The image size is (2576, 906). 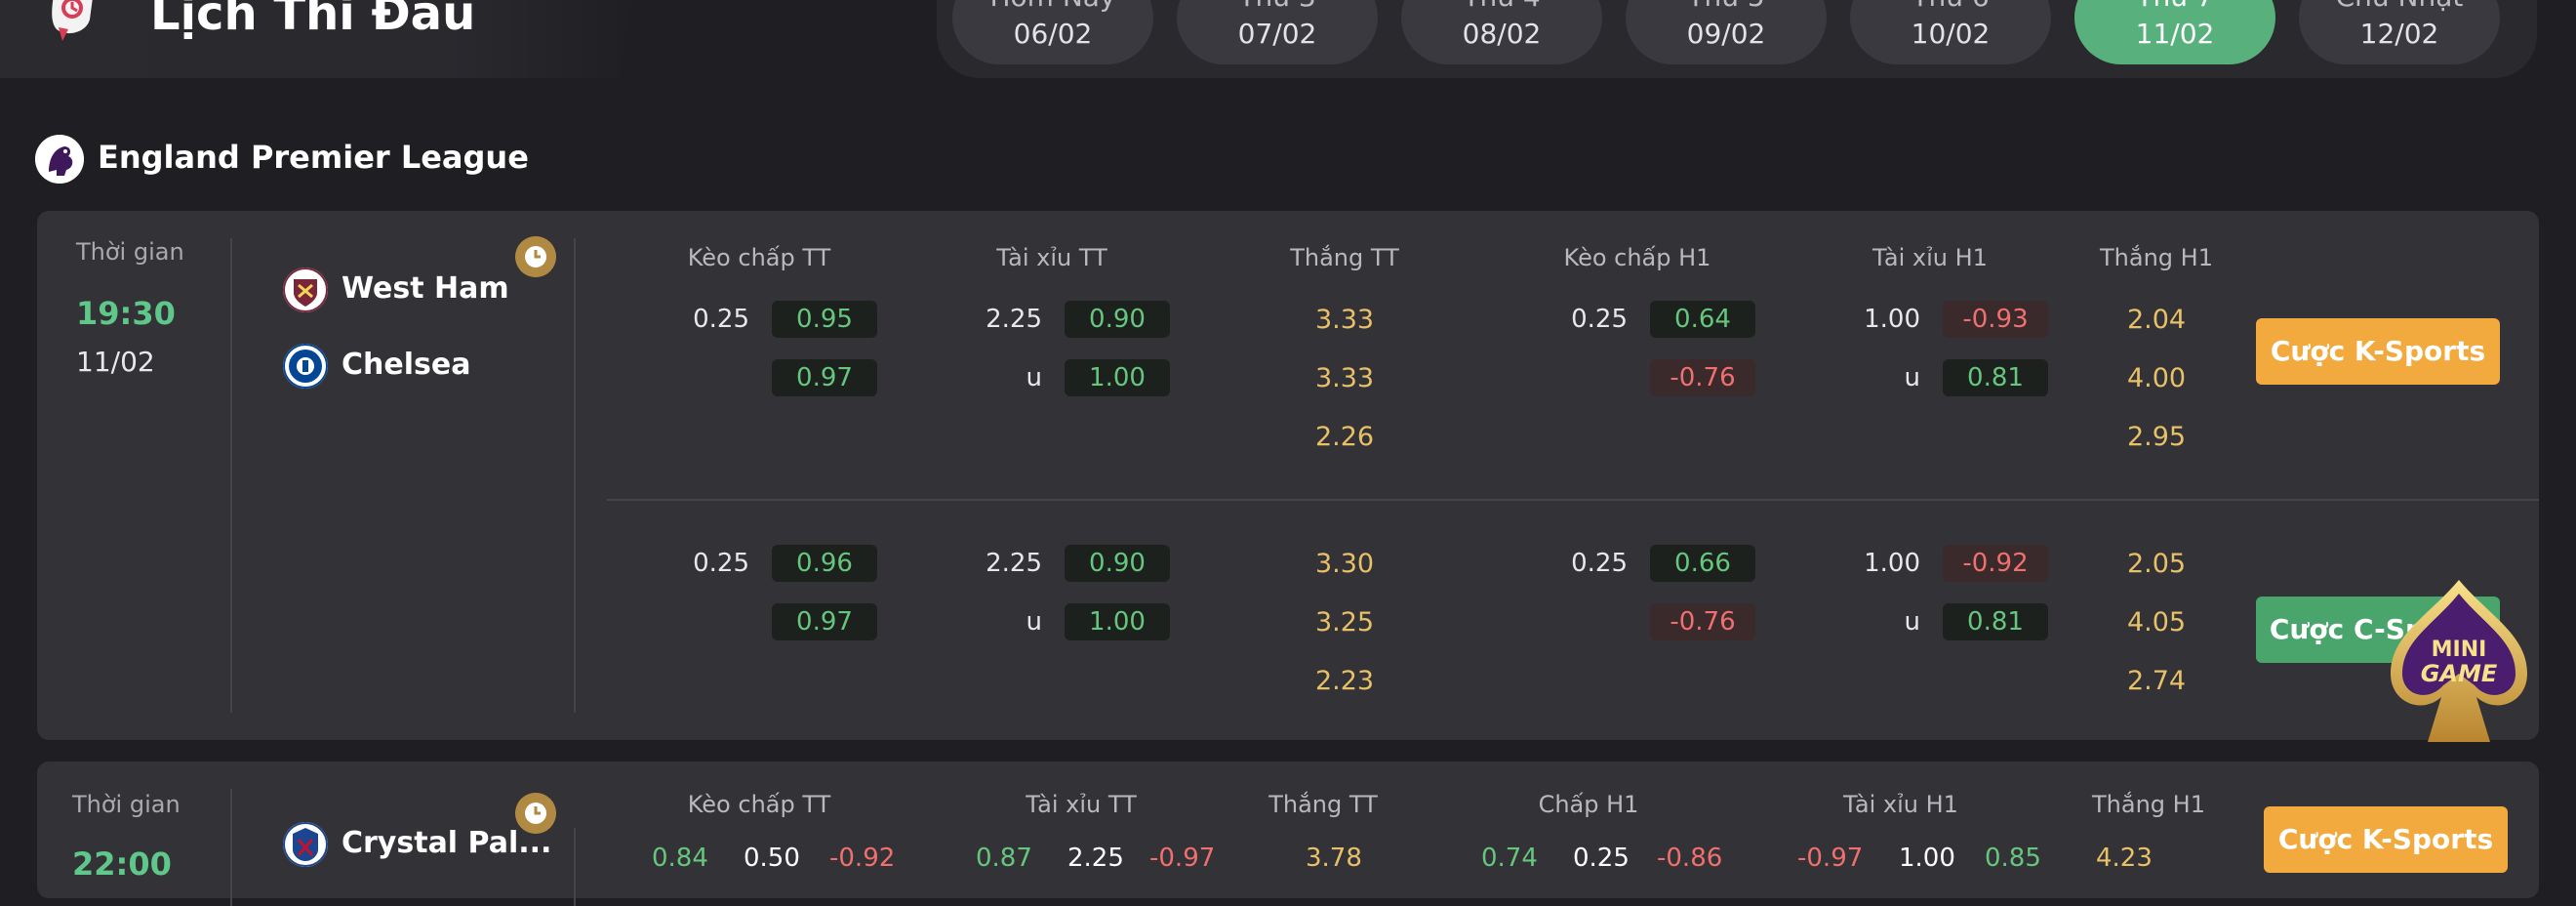 I want to click on col-header-overunder-ft: Tài xỉu TT, so click(x=1051, y=257).